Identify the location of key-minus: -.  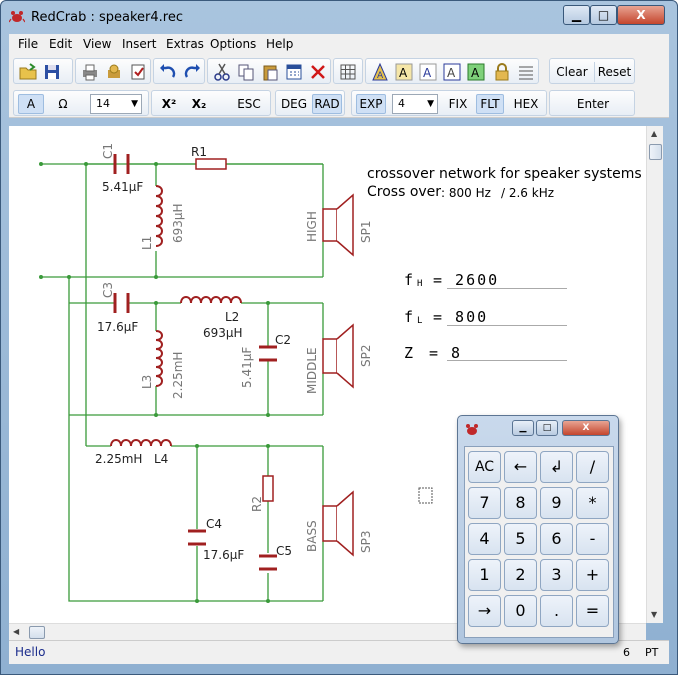
(592, 539).